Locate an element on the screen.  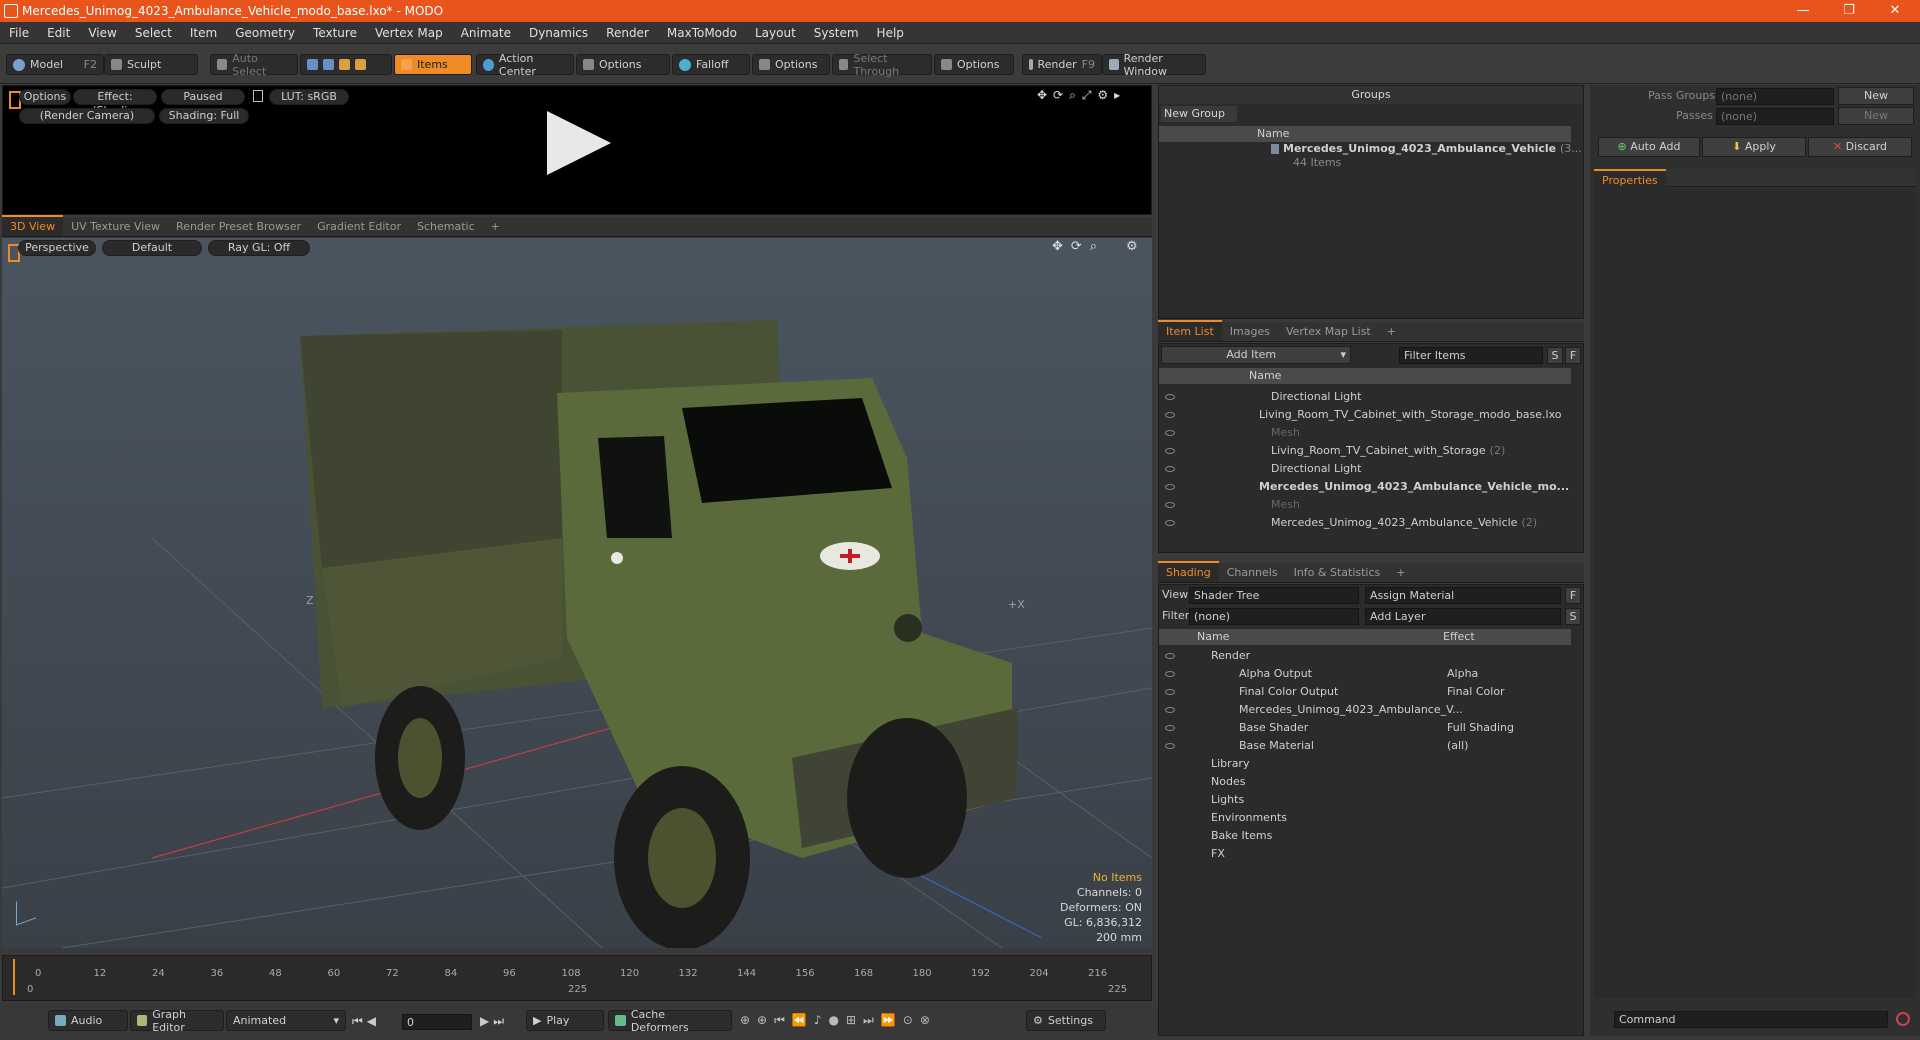
view-dropdown: Shader Tree is located at coordinates (1274, 595).